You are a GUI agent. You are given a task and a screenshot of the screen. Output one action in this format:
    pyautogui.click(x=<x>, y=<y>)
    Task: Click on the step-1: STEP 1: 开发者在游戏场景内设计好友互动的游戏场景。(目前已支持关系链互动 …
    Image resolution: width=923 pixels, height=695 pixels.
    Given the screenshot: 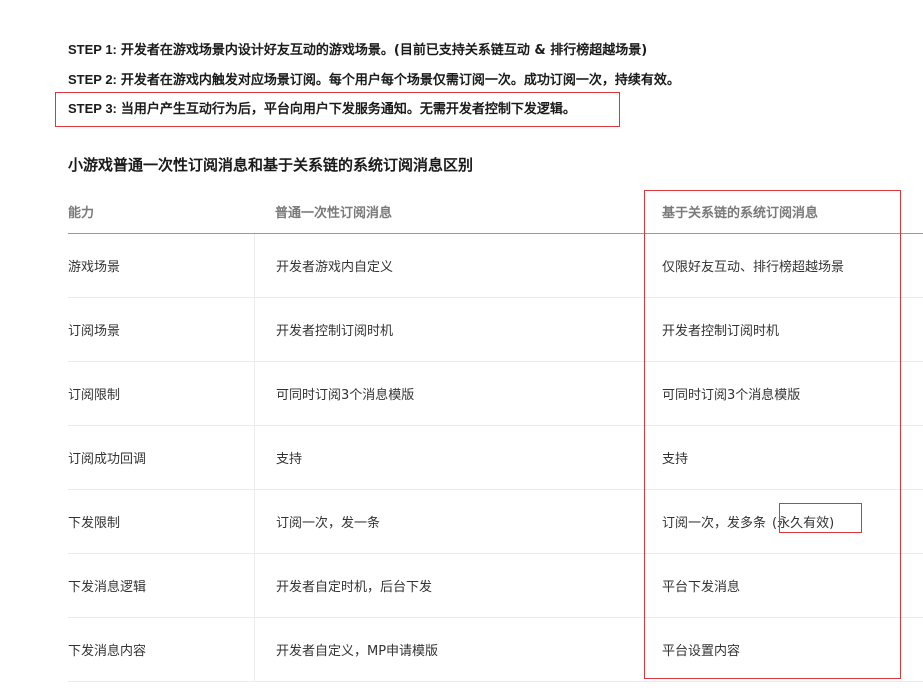 What is the action you would take?
    pyautogui.click(x=357, y=50)
    